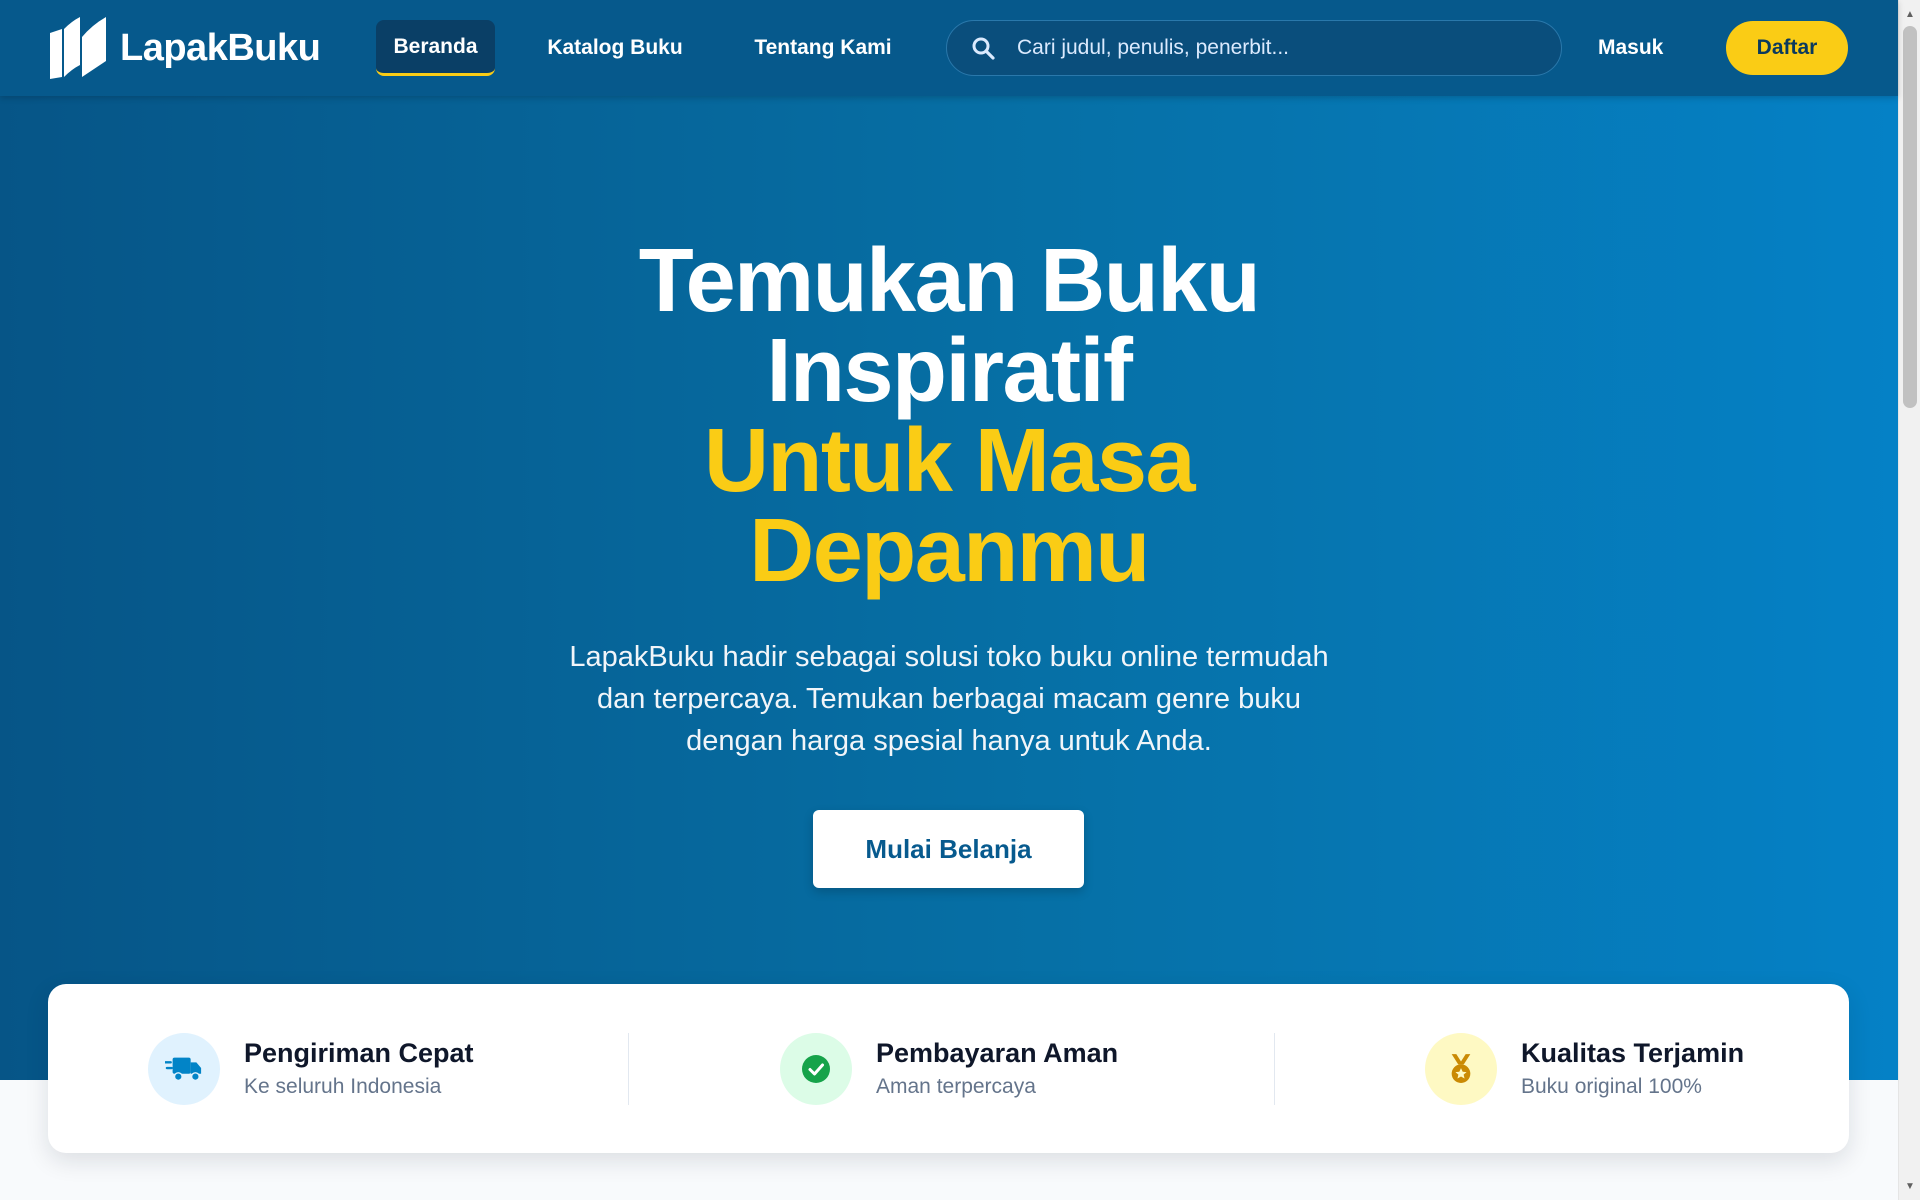  I want to click on feature-subtitle: Ke seluruh Indonesia, so click(343, 1086).